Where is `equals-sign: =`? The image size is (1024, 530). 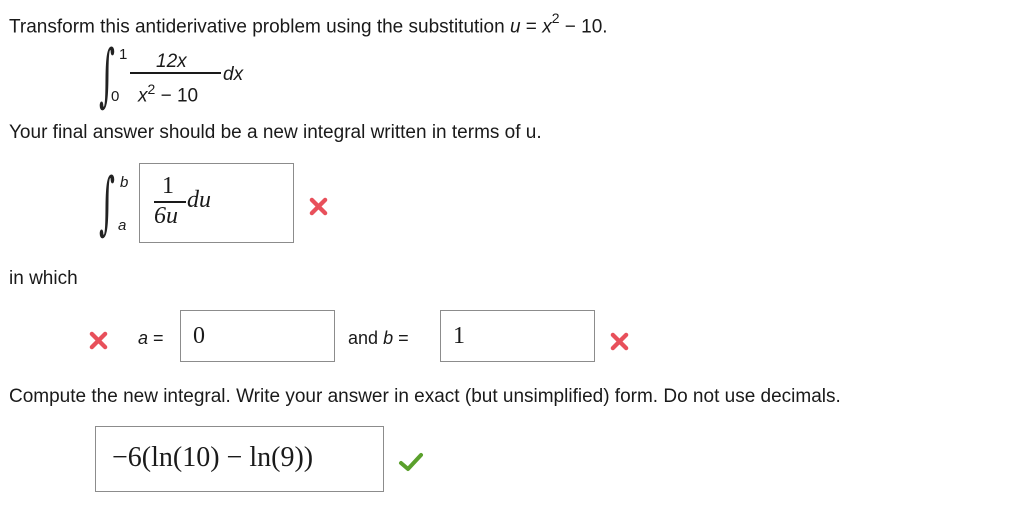 equals-sign: = is located at coordinates (531, 27).